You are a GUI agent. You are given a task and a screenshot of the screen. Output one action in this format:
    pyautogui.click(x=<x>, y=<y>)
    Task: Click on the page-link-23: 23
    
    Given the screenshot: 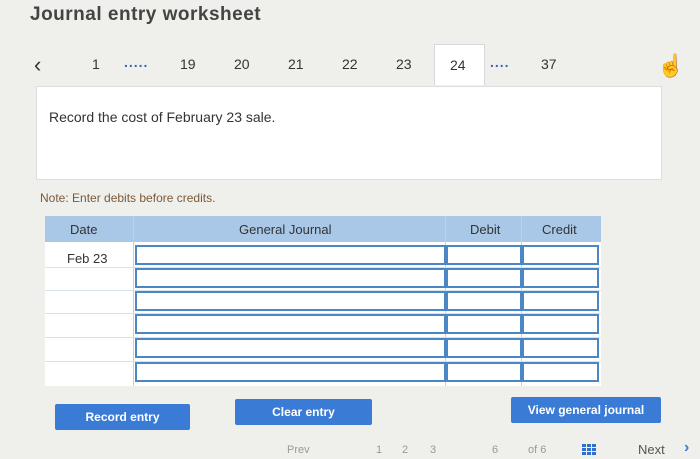 What is the action you would take?
    pyautogui.click(x=404, y=64)
    